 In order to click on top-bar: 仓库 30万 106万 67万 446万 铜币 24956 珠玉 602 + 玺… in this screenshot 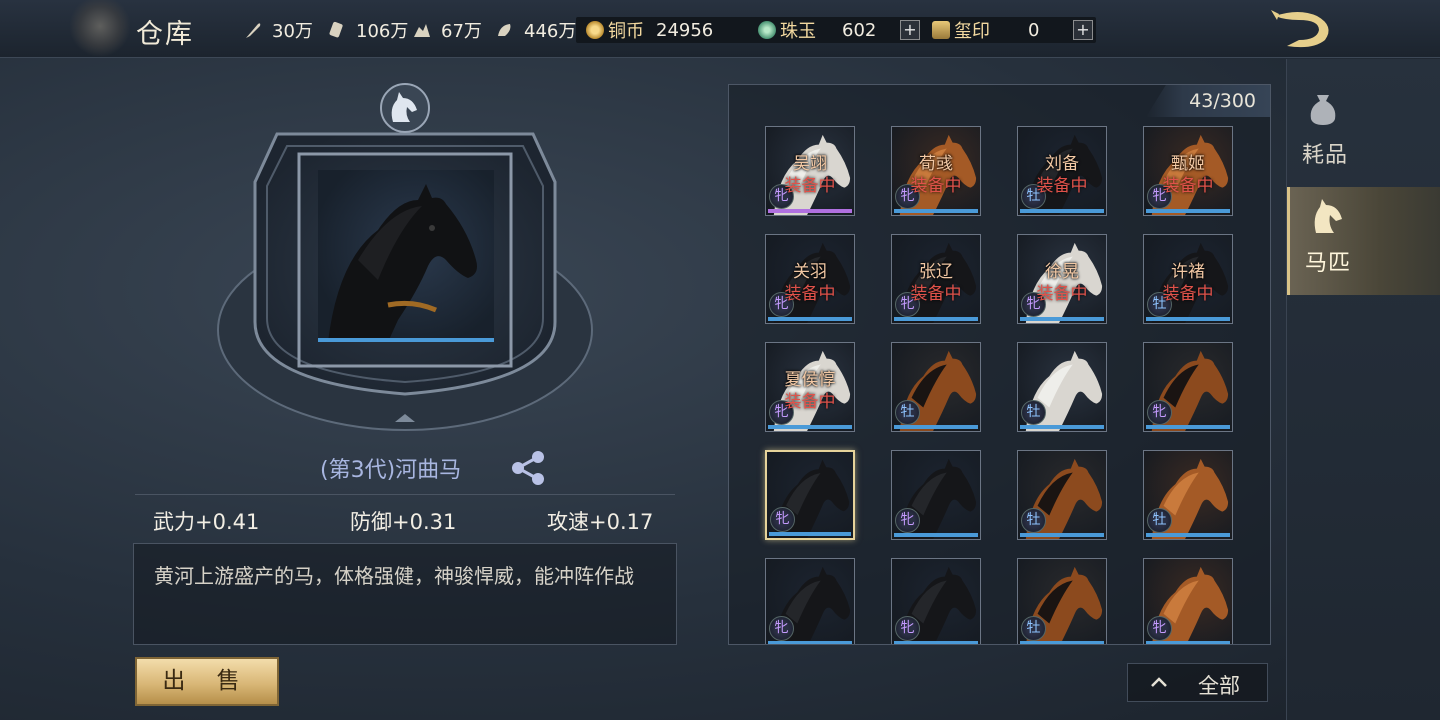, I will do `click(720, 29)`.